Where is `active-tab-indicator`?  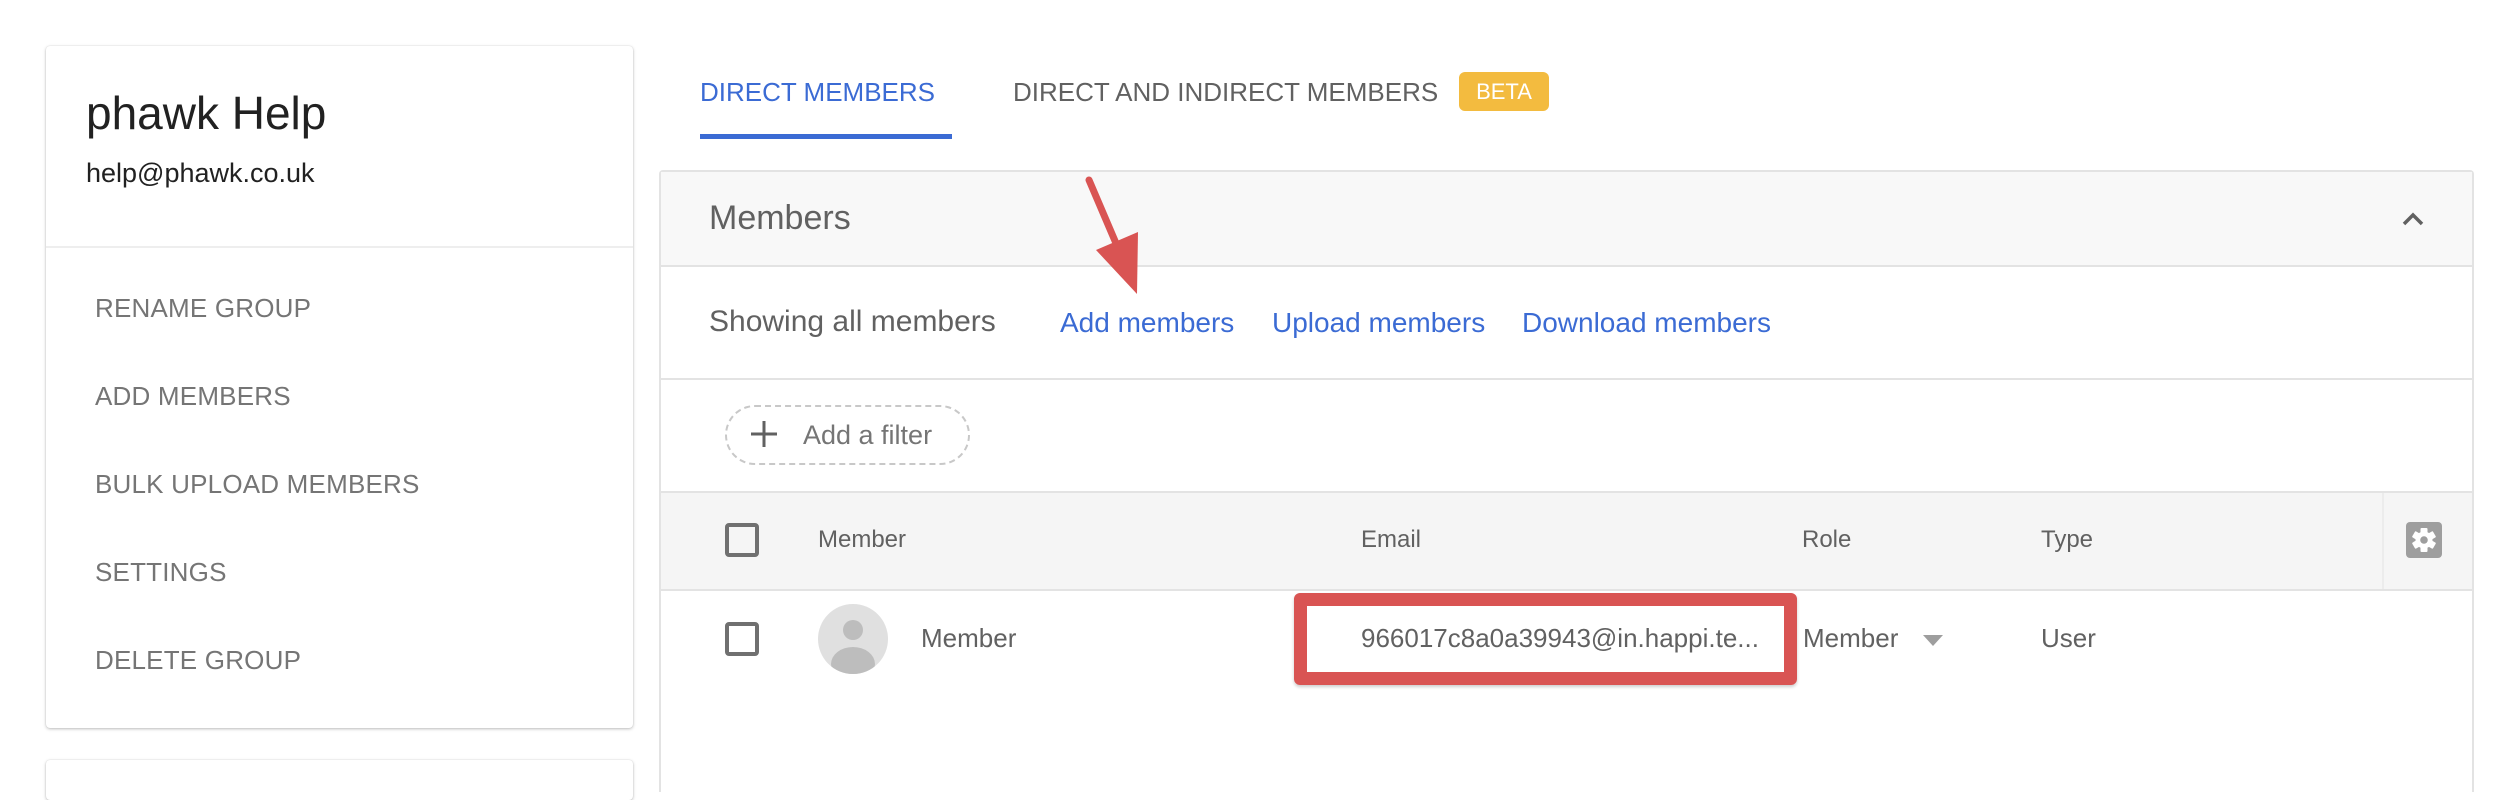
active-tab-indicator is located at coordinates (826, 136).